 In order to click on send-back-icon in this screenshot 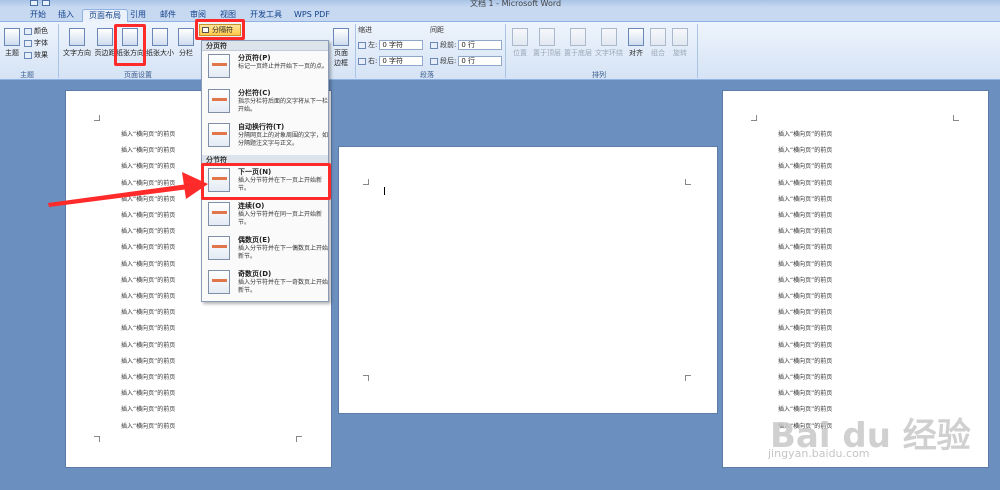, I will do `click(578, 37)`.